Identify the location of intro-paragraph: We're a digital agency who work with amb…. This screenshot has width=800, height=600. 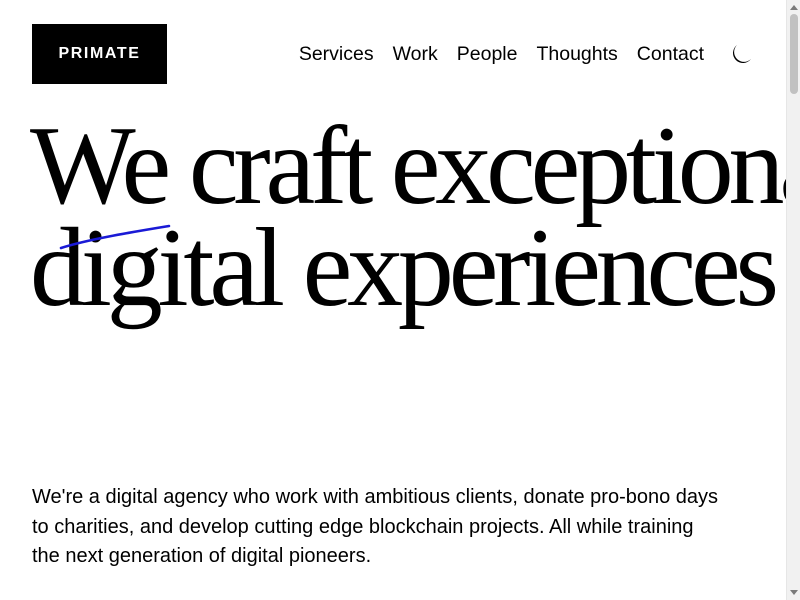
(375, 526).